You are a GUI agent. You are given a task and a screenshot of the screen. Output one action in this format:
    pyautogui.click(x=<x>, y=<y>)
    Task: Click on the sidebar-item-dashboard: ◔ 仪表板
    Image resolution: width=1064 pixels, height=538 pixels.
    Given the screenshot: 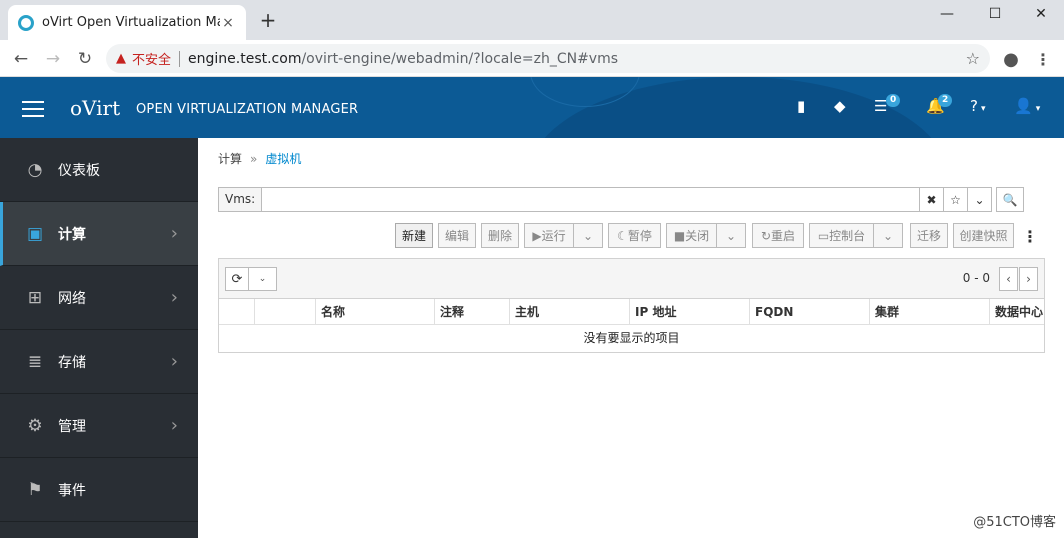 What is the action you would take?
    pyautogui.click(x=99, y=170)
    